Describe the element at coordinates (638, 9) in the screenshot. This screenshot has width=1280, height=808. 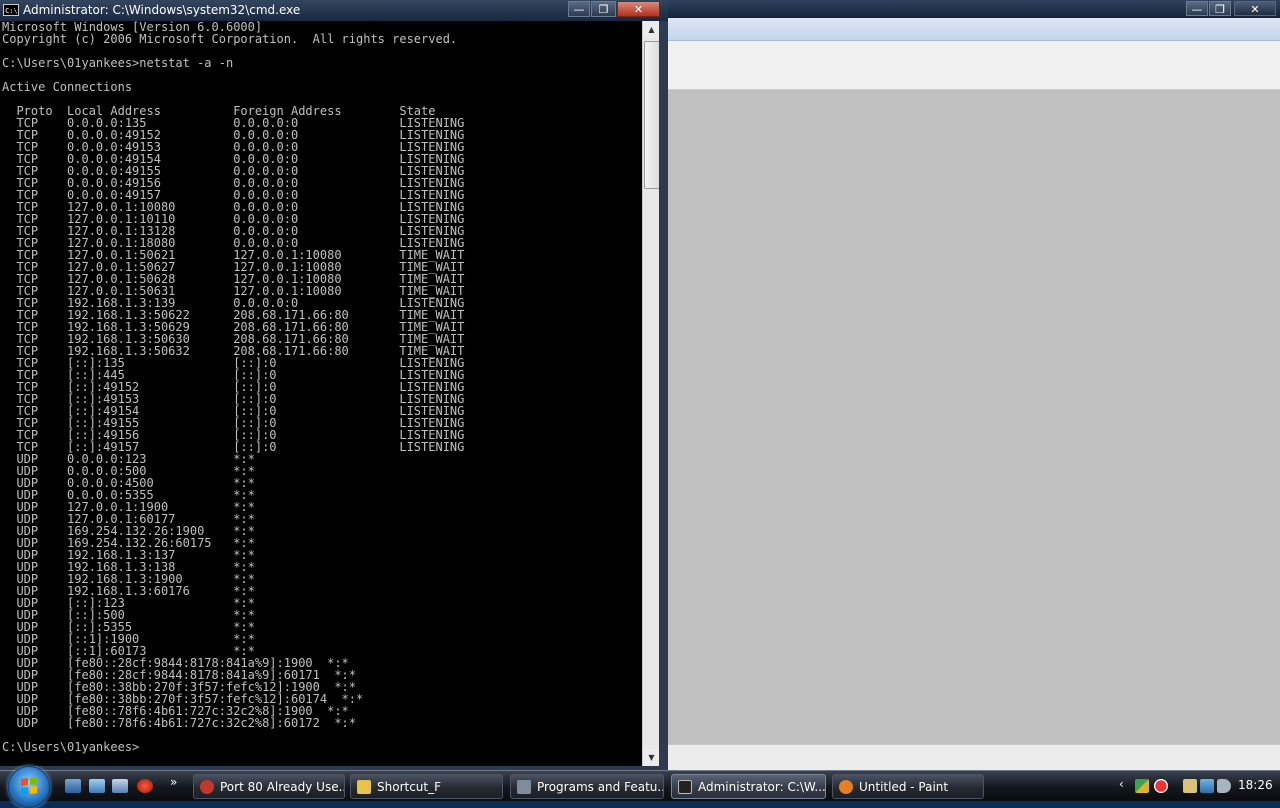
I see `cmd-close-button: ✕` at that location.